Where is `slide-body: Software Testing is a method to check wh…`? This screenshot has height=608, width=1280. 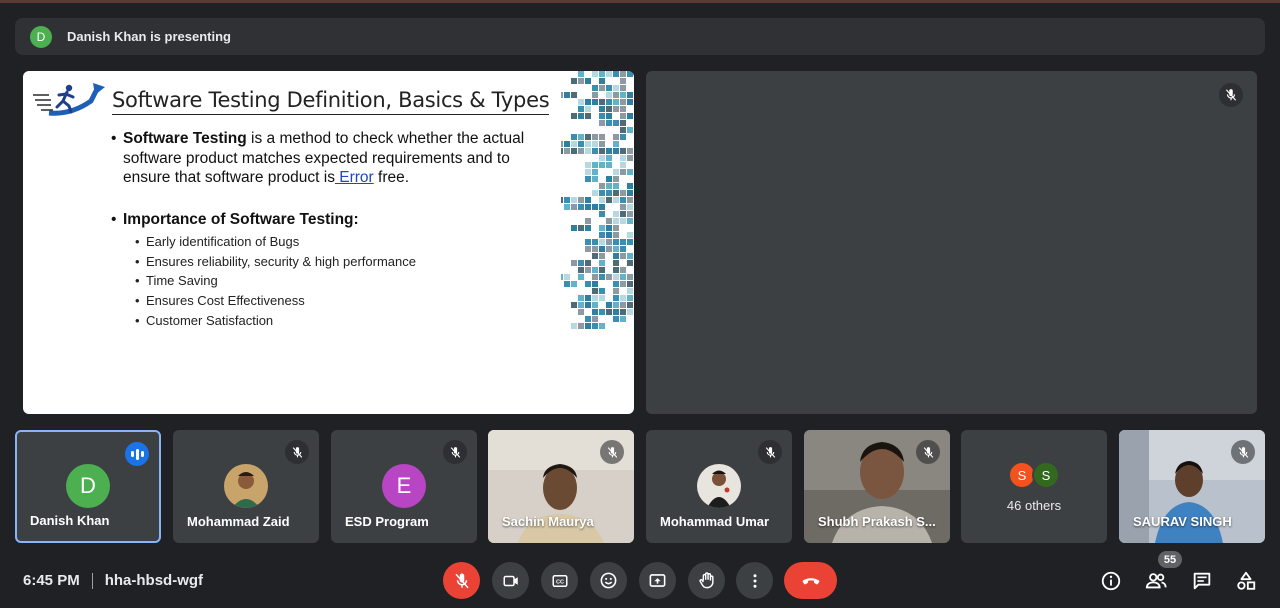 slide-body: Software Testing is a method to check wh… is located at coordinates (336, 230).